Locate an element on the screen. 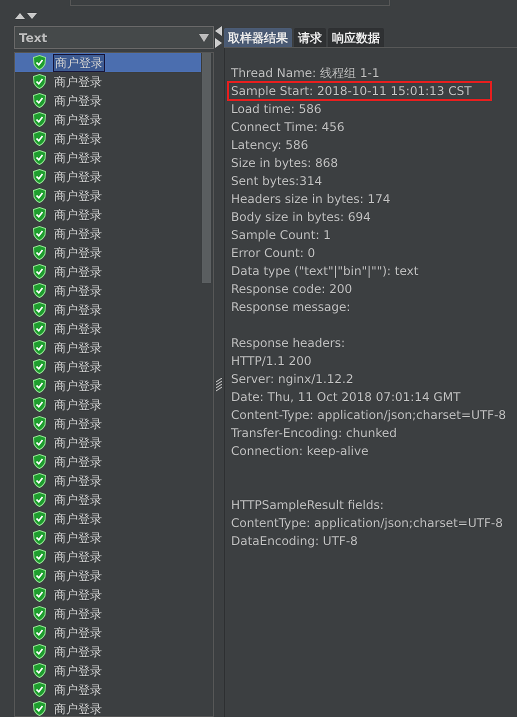 The width and height of the screenshot is (517, 717). result-line: Load time: 586 is located at coordinates (276, 109).